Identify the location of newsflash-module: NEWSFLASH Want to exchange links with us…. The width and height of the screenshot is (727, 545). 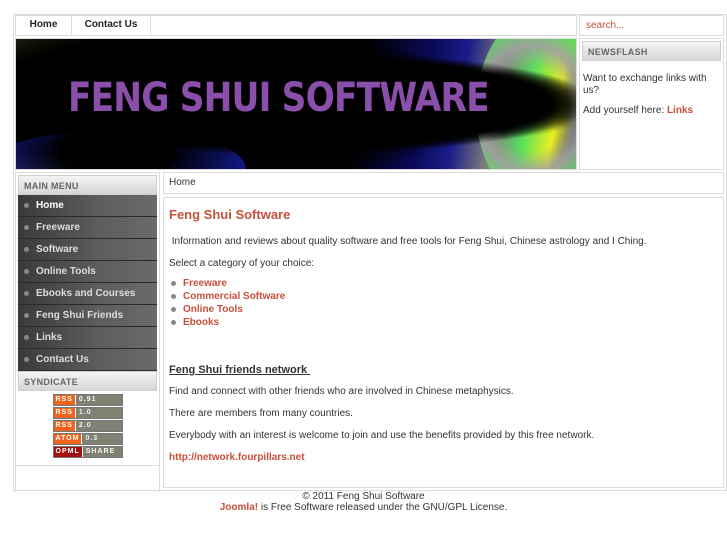
(651, 104).